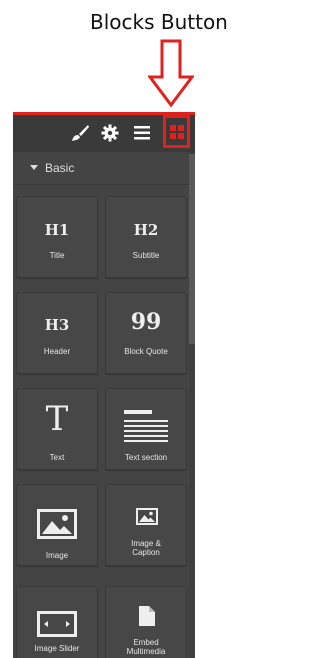 This screenshot has height=658, width=320. I want to click on block-image-slider: Image Slider, so click(57, 622).